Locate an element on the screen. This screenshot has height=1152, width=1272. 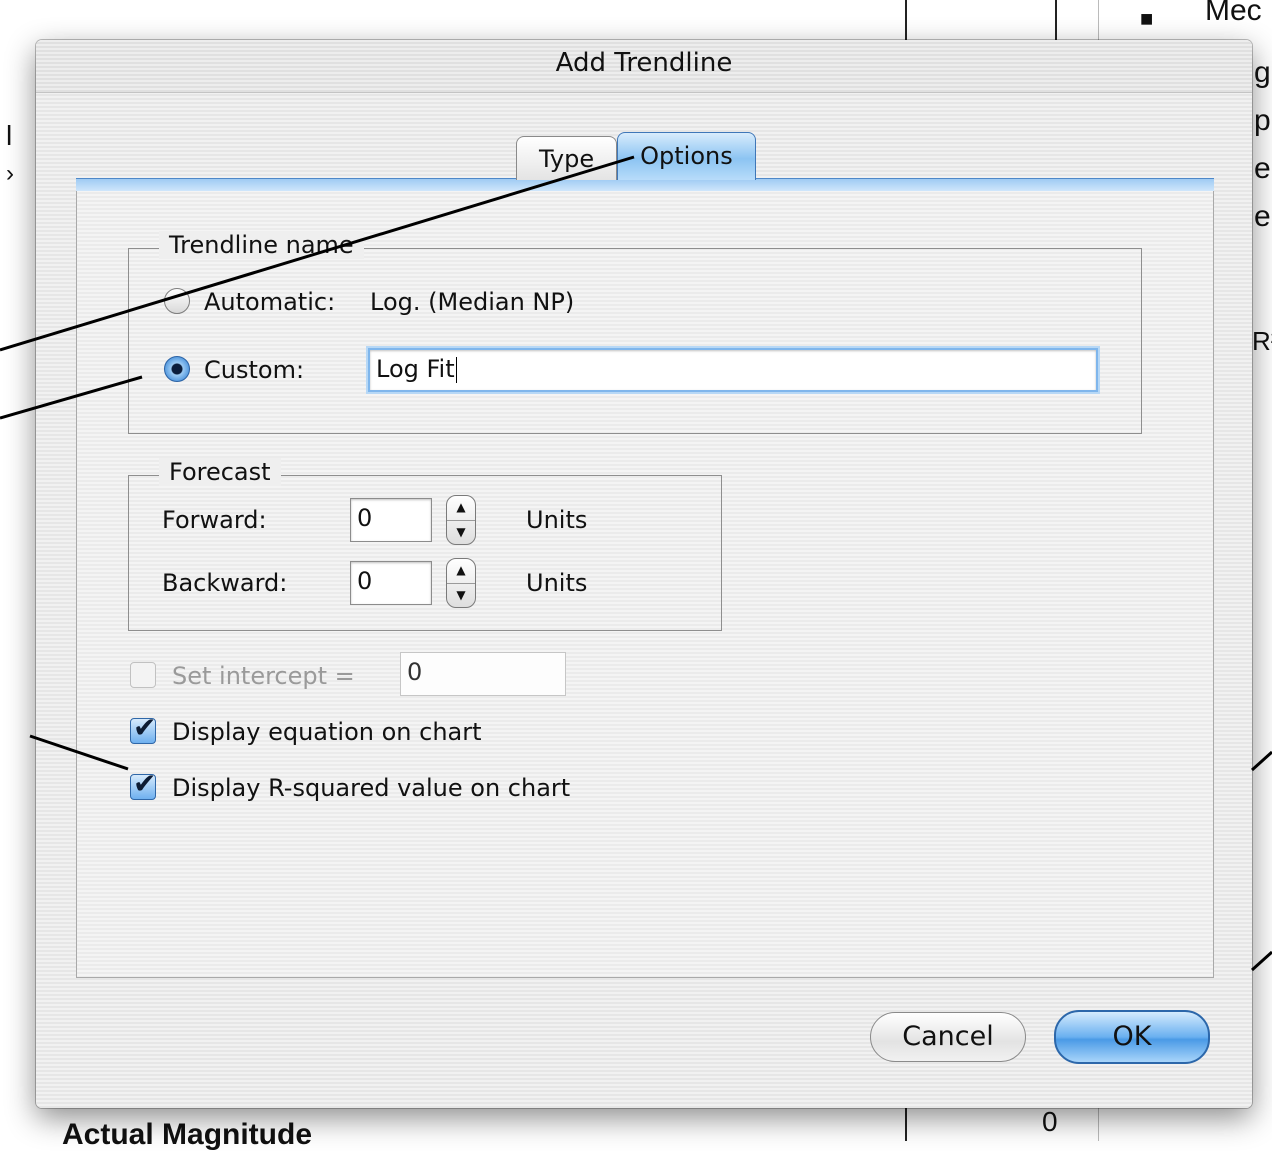
automatic-value: Log. (Median NP) is located at coordinates (472, 302).